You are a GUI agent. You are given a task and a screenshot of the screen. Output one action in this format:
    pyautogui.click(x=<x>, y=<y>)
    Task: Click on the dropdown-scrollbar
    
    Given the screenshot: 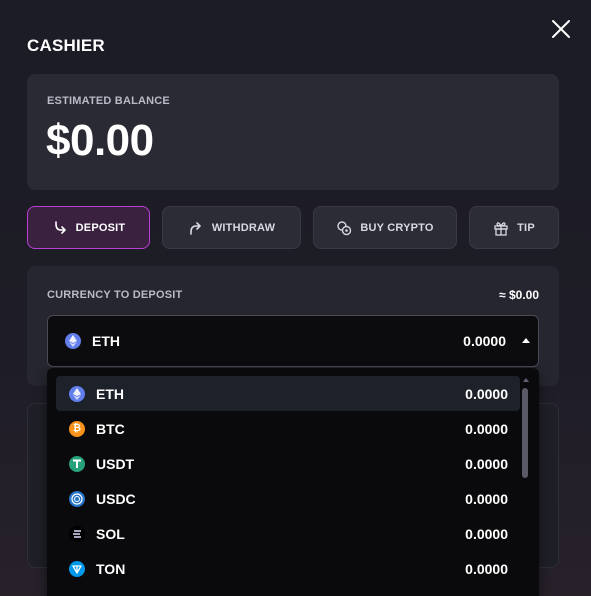 What is the action you would take?
    pyautogui.click(x=525, y=486)
    